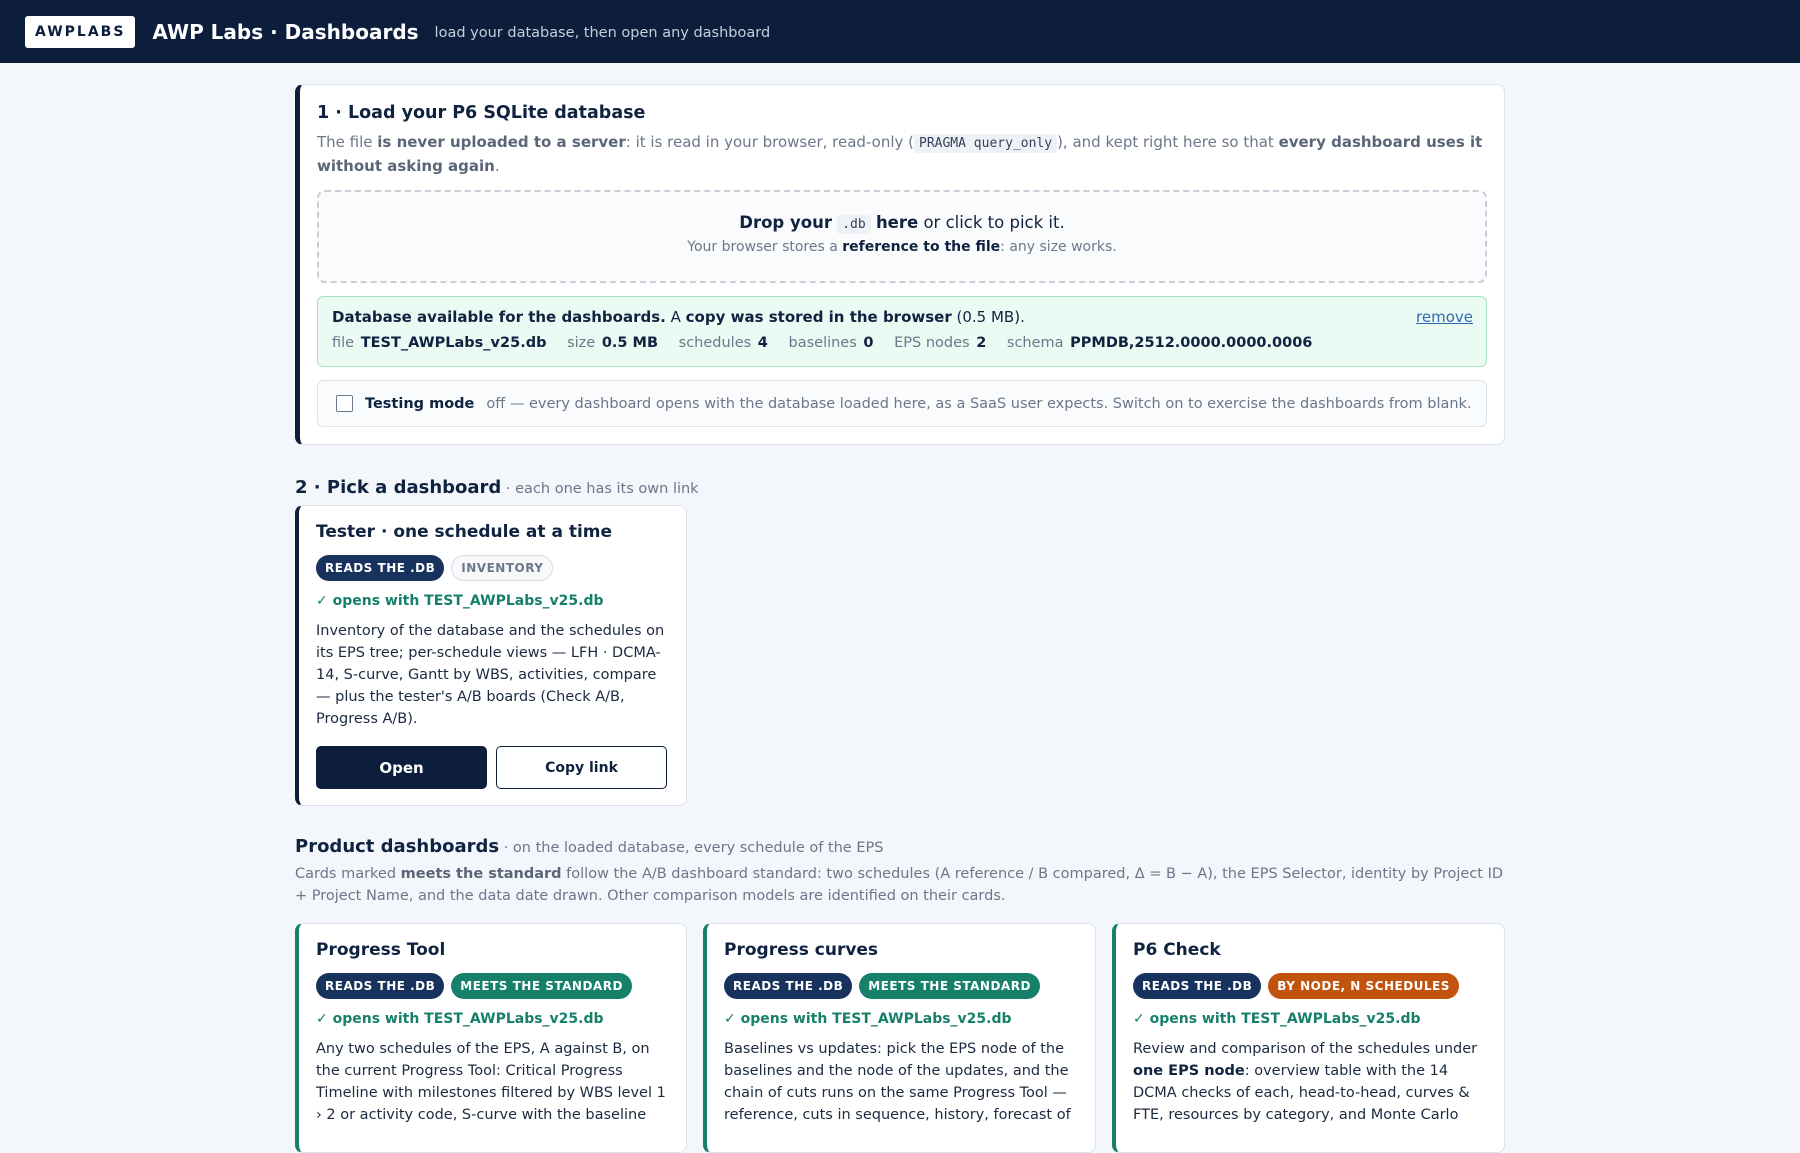 This screenshot has height=1153, width=1800. I want to click on testing-mode-checkbox, so click(344, 403).